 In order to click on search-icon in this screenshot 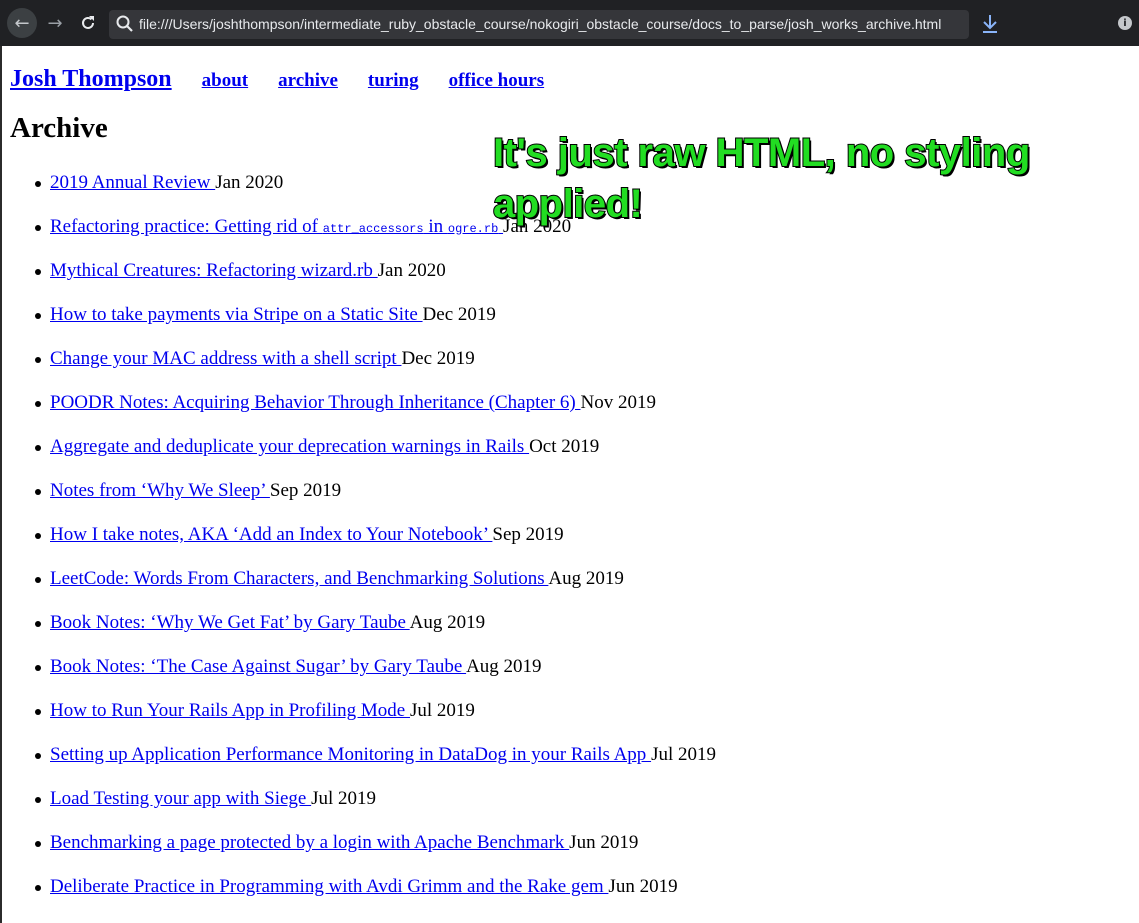, I will do `click(124, 23)`.